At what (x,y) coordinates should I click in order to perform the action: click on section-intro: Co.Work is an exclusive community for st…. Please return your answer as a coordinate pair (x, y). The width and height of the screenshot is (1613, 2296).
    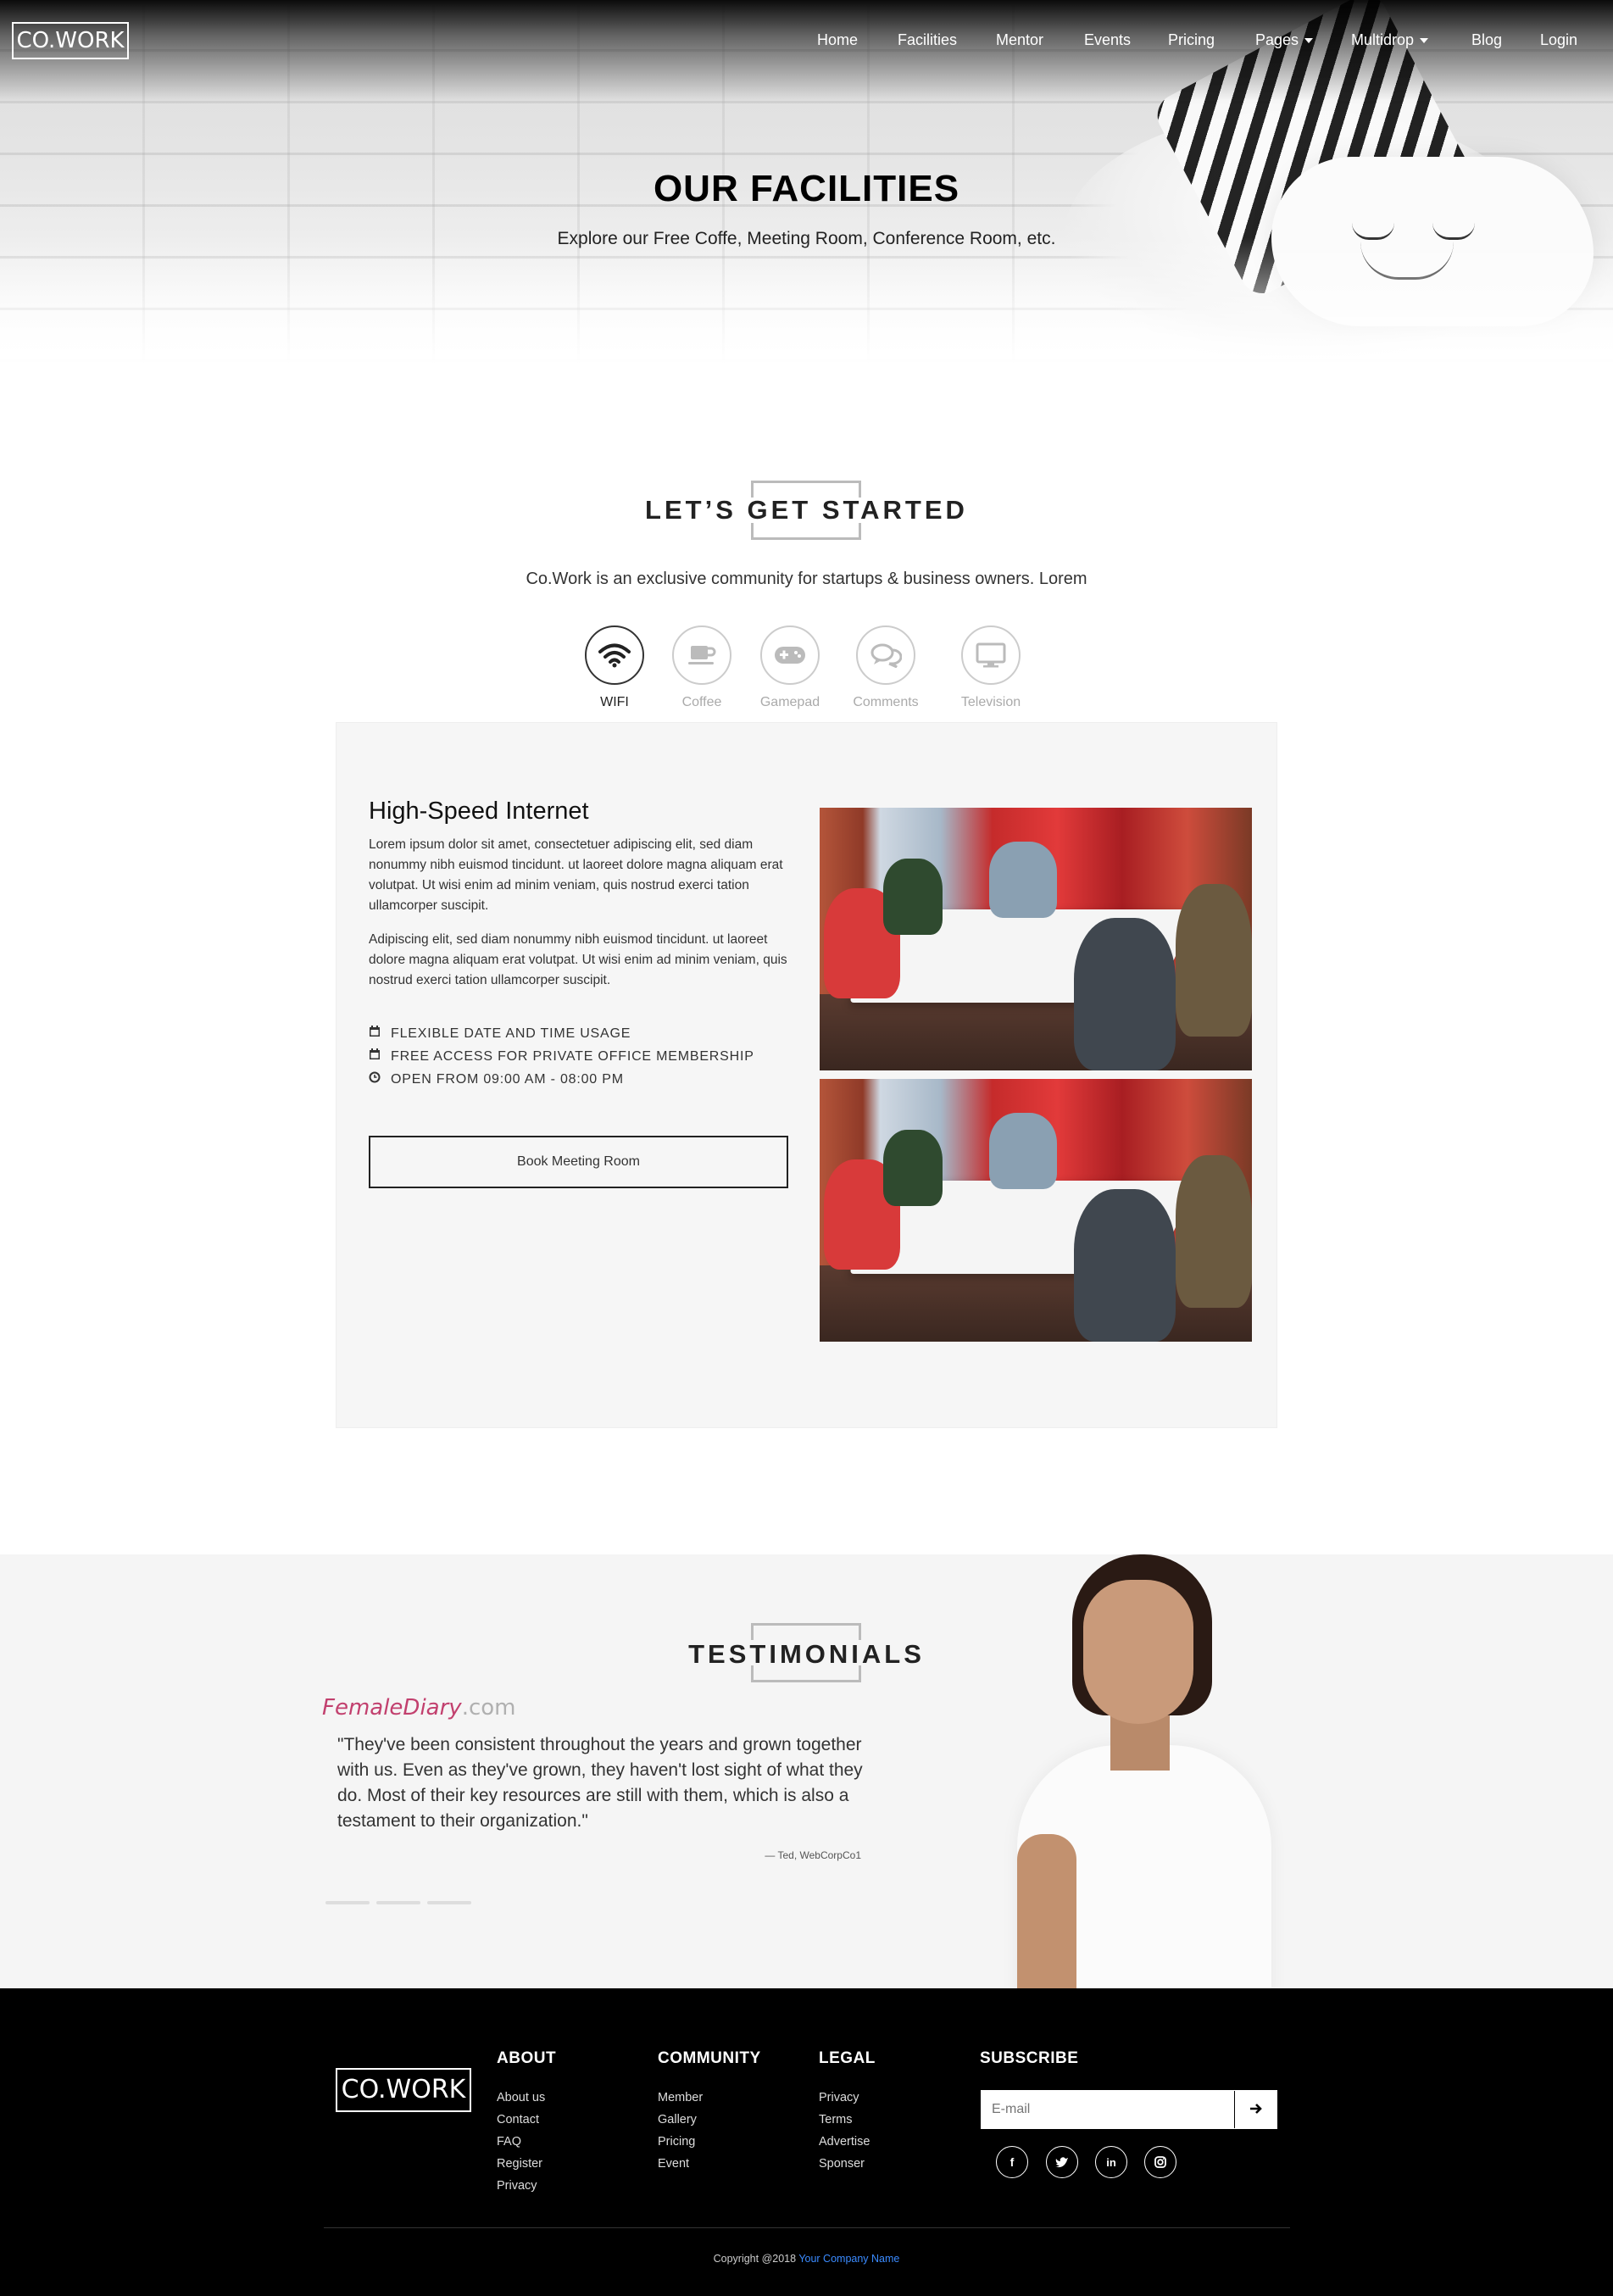
    Looking at the image, I should click on (806, 579).